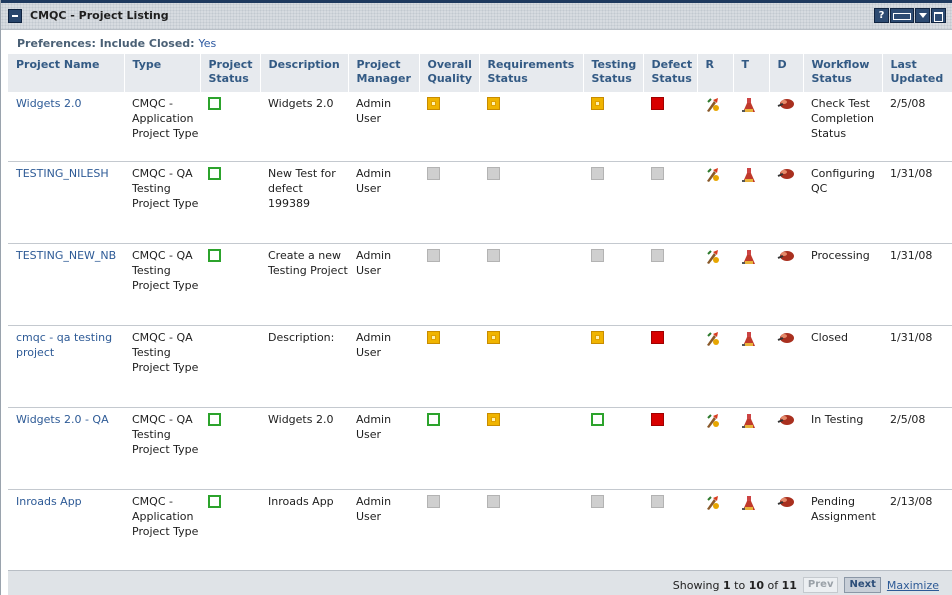 This screenshot has height=595, width=952. Describe the element at coordinates (207, 43) in the screenshot. I see `include-closed-value: Yes` at that location.